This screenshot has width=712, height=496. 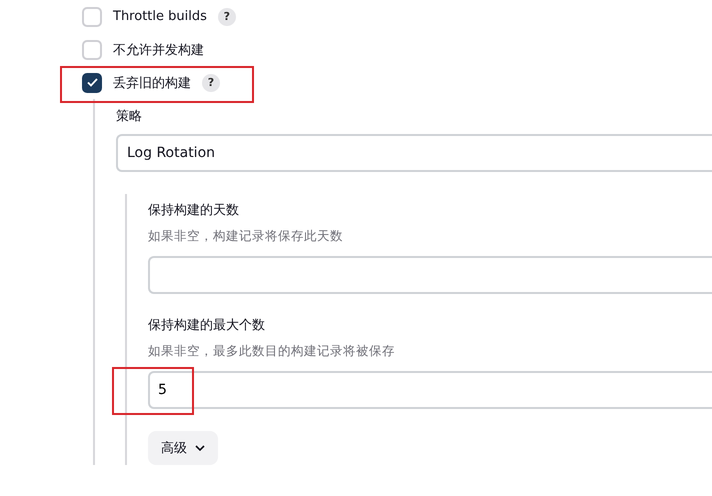 What do you see at coordinates (129, 116) in the screenshot?
I see `strategy-label: 策略` at bounding box center [129, 116].